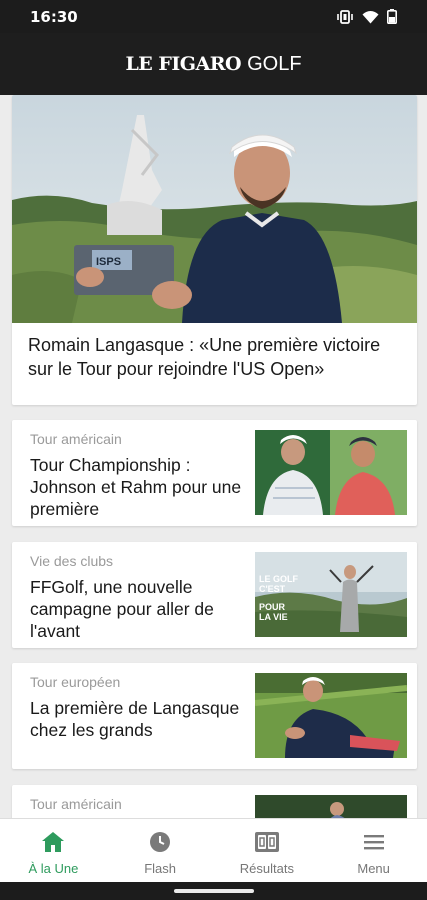 The width and height of the screenshot is (427, 900). What do you see at coordinates (274, 63) in the screenshot?
I see `brand-sub: GOLF` at bounding box center [274, 63].